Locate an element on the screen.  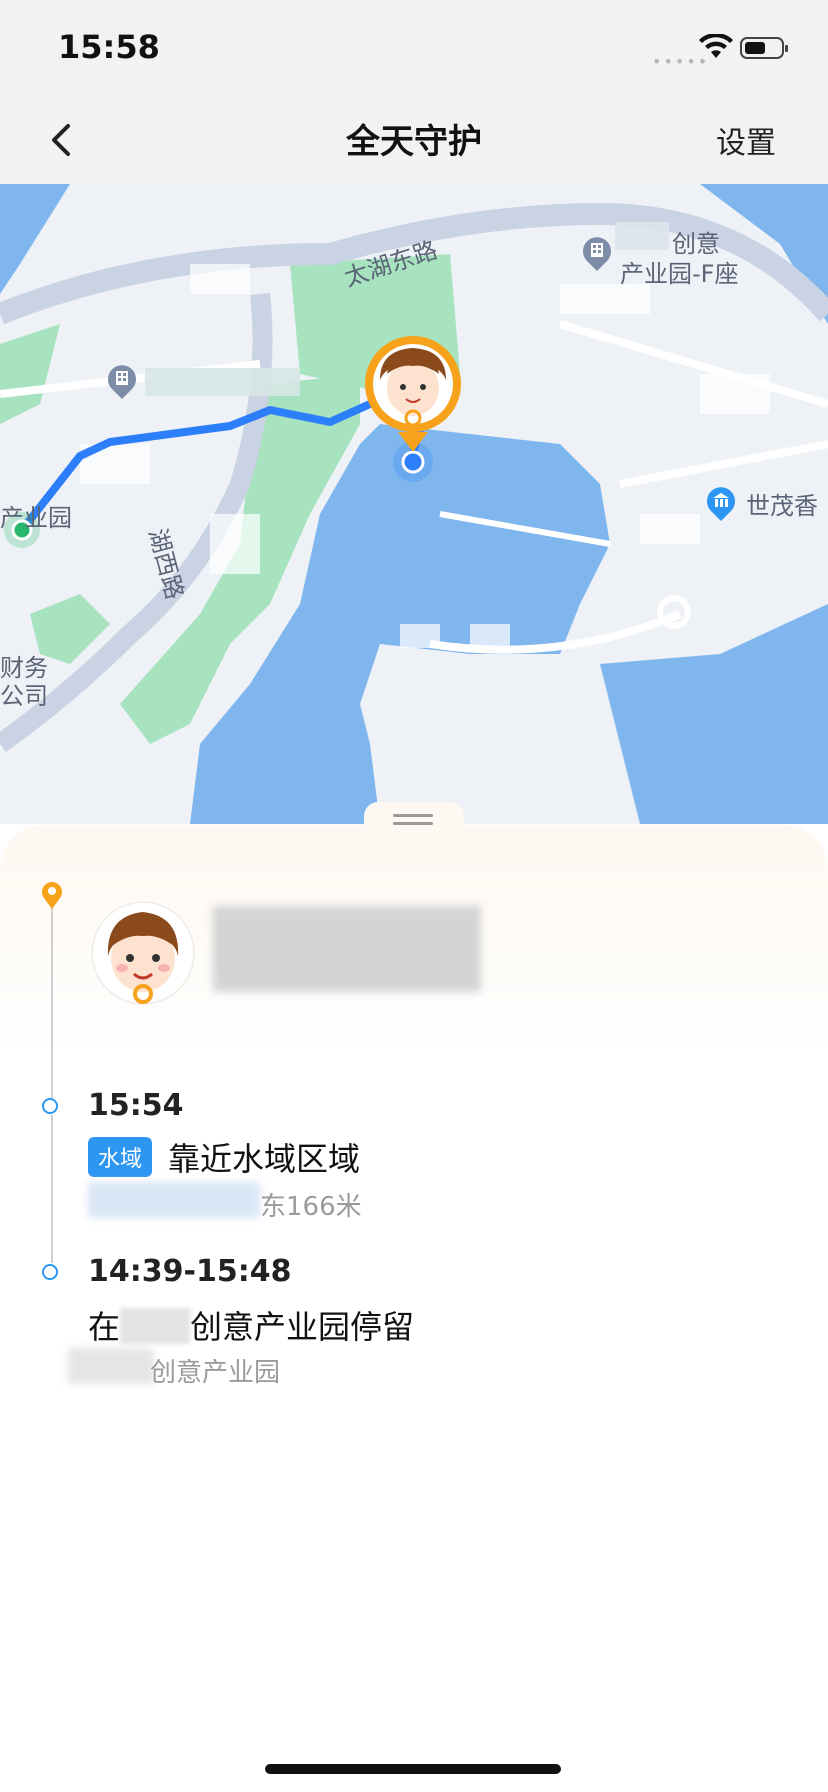
poi-label: 世茂香 is located at coordinates (782, 506).